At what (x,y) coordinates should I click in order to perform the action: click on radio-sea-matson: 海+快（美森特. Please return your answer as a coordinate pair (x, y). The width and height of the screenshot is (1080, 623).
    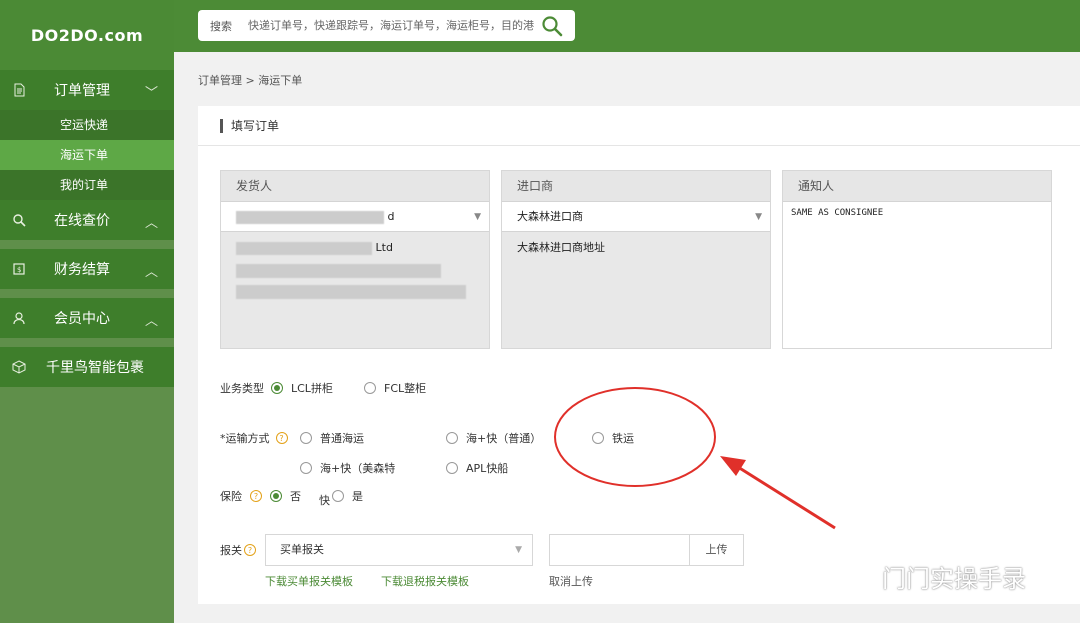
    Looking at the image, I should click on (347, 468).